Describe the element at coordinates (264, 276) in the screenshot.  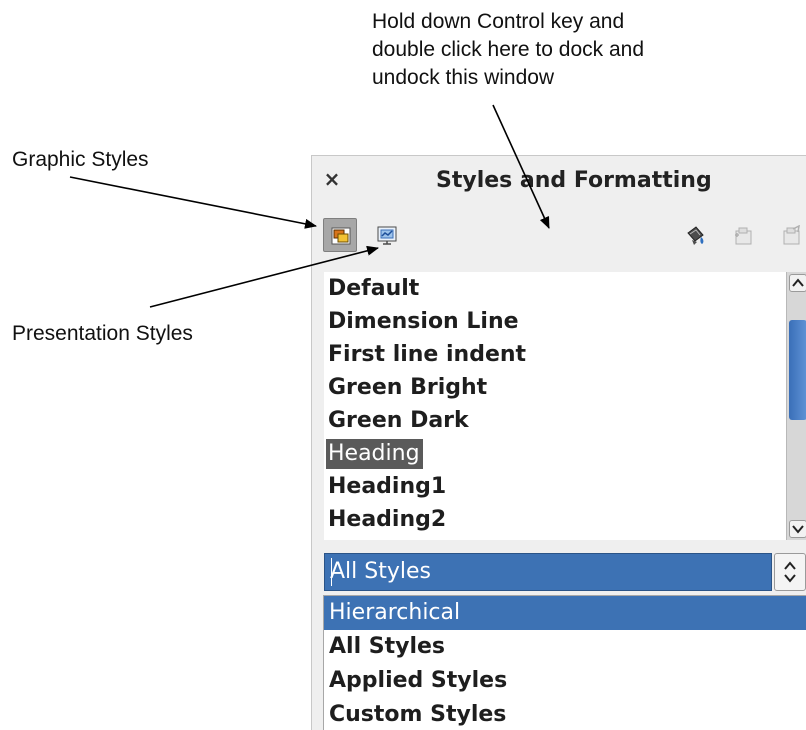
I see `arrow-to-presentation-styles` at that location.